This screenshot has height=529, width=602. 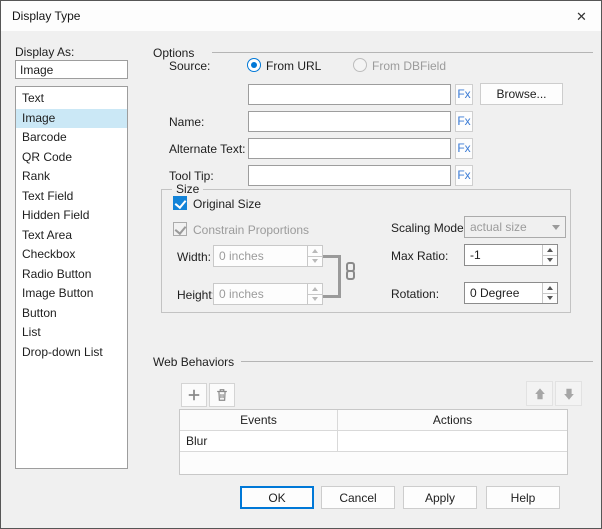 I want to click on delete-behavior-button, so click(x=222, y=395).